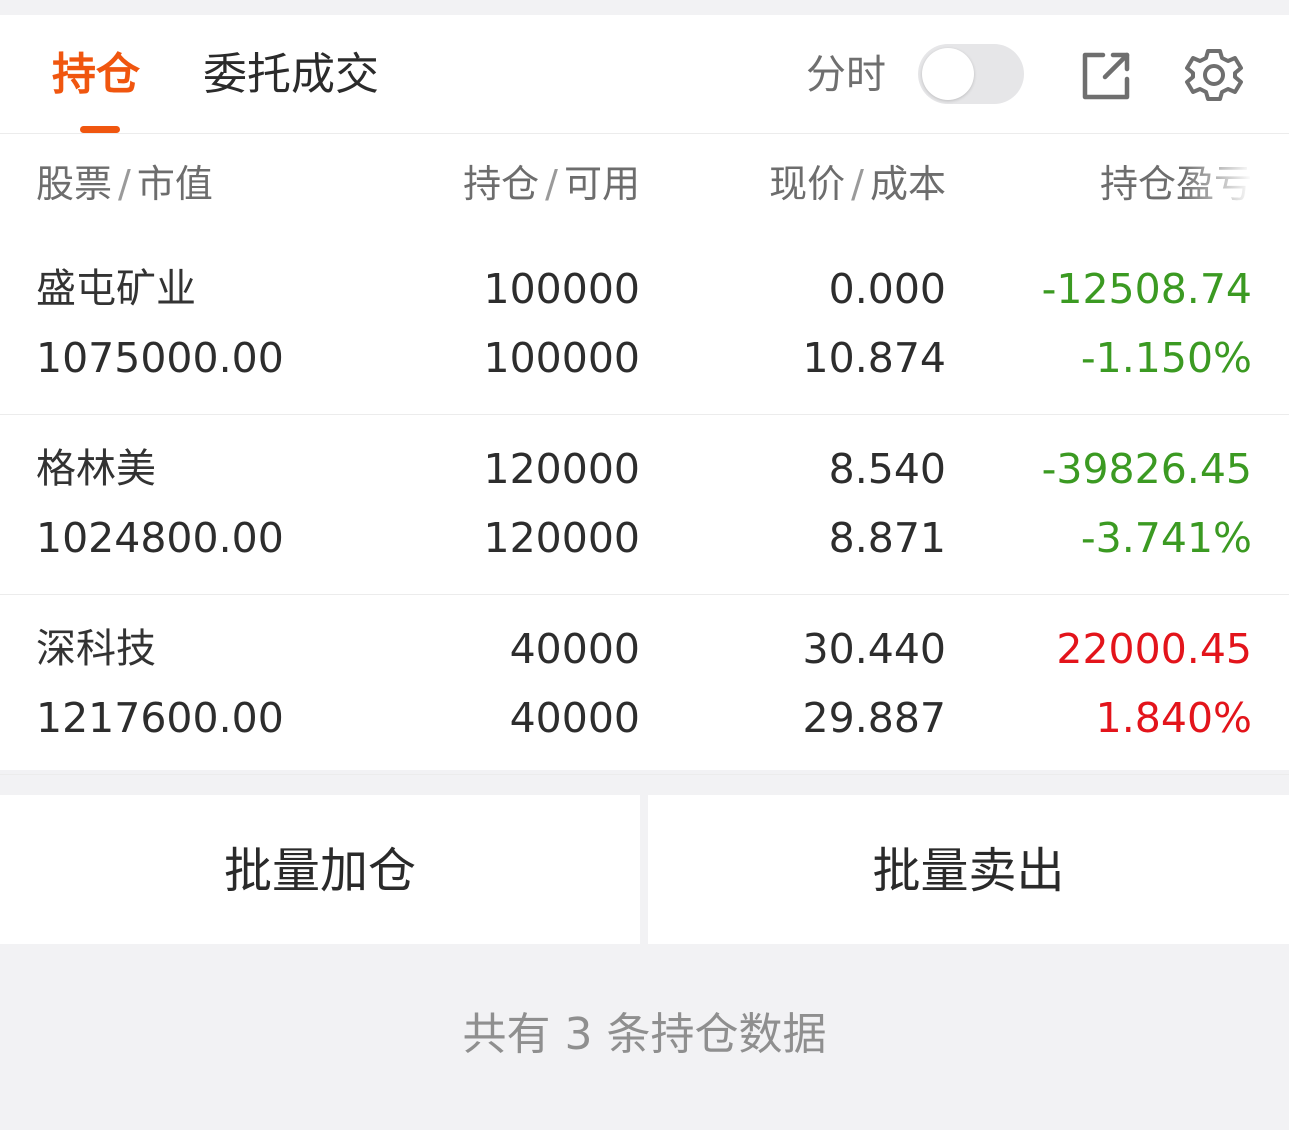  I want to click on active-tab-indicator, so click(100, 129).